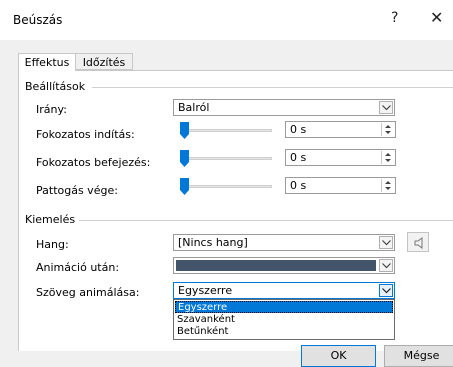 Image resolution: width=453 pixels, height=367 pixels. I want to click on after-animation-select, so click(284, 265).